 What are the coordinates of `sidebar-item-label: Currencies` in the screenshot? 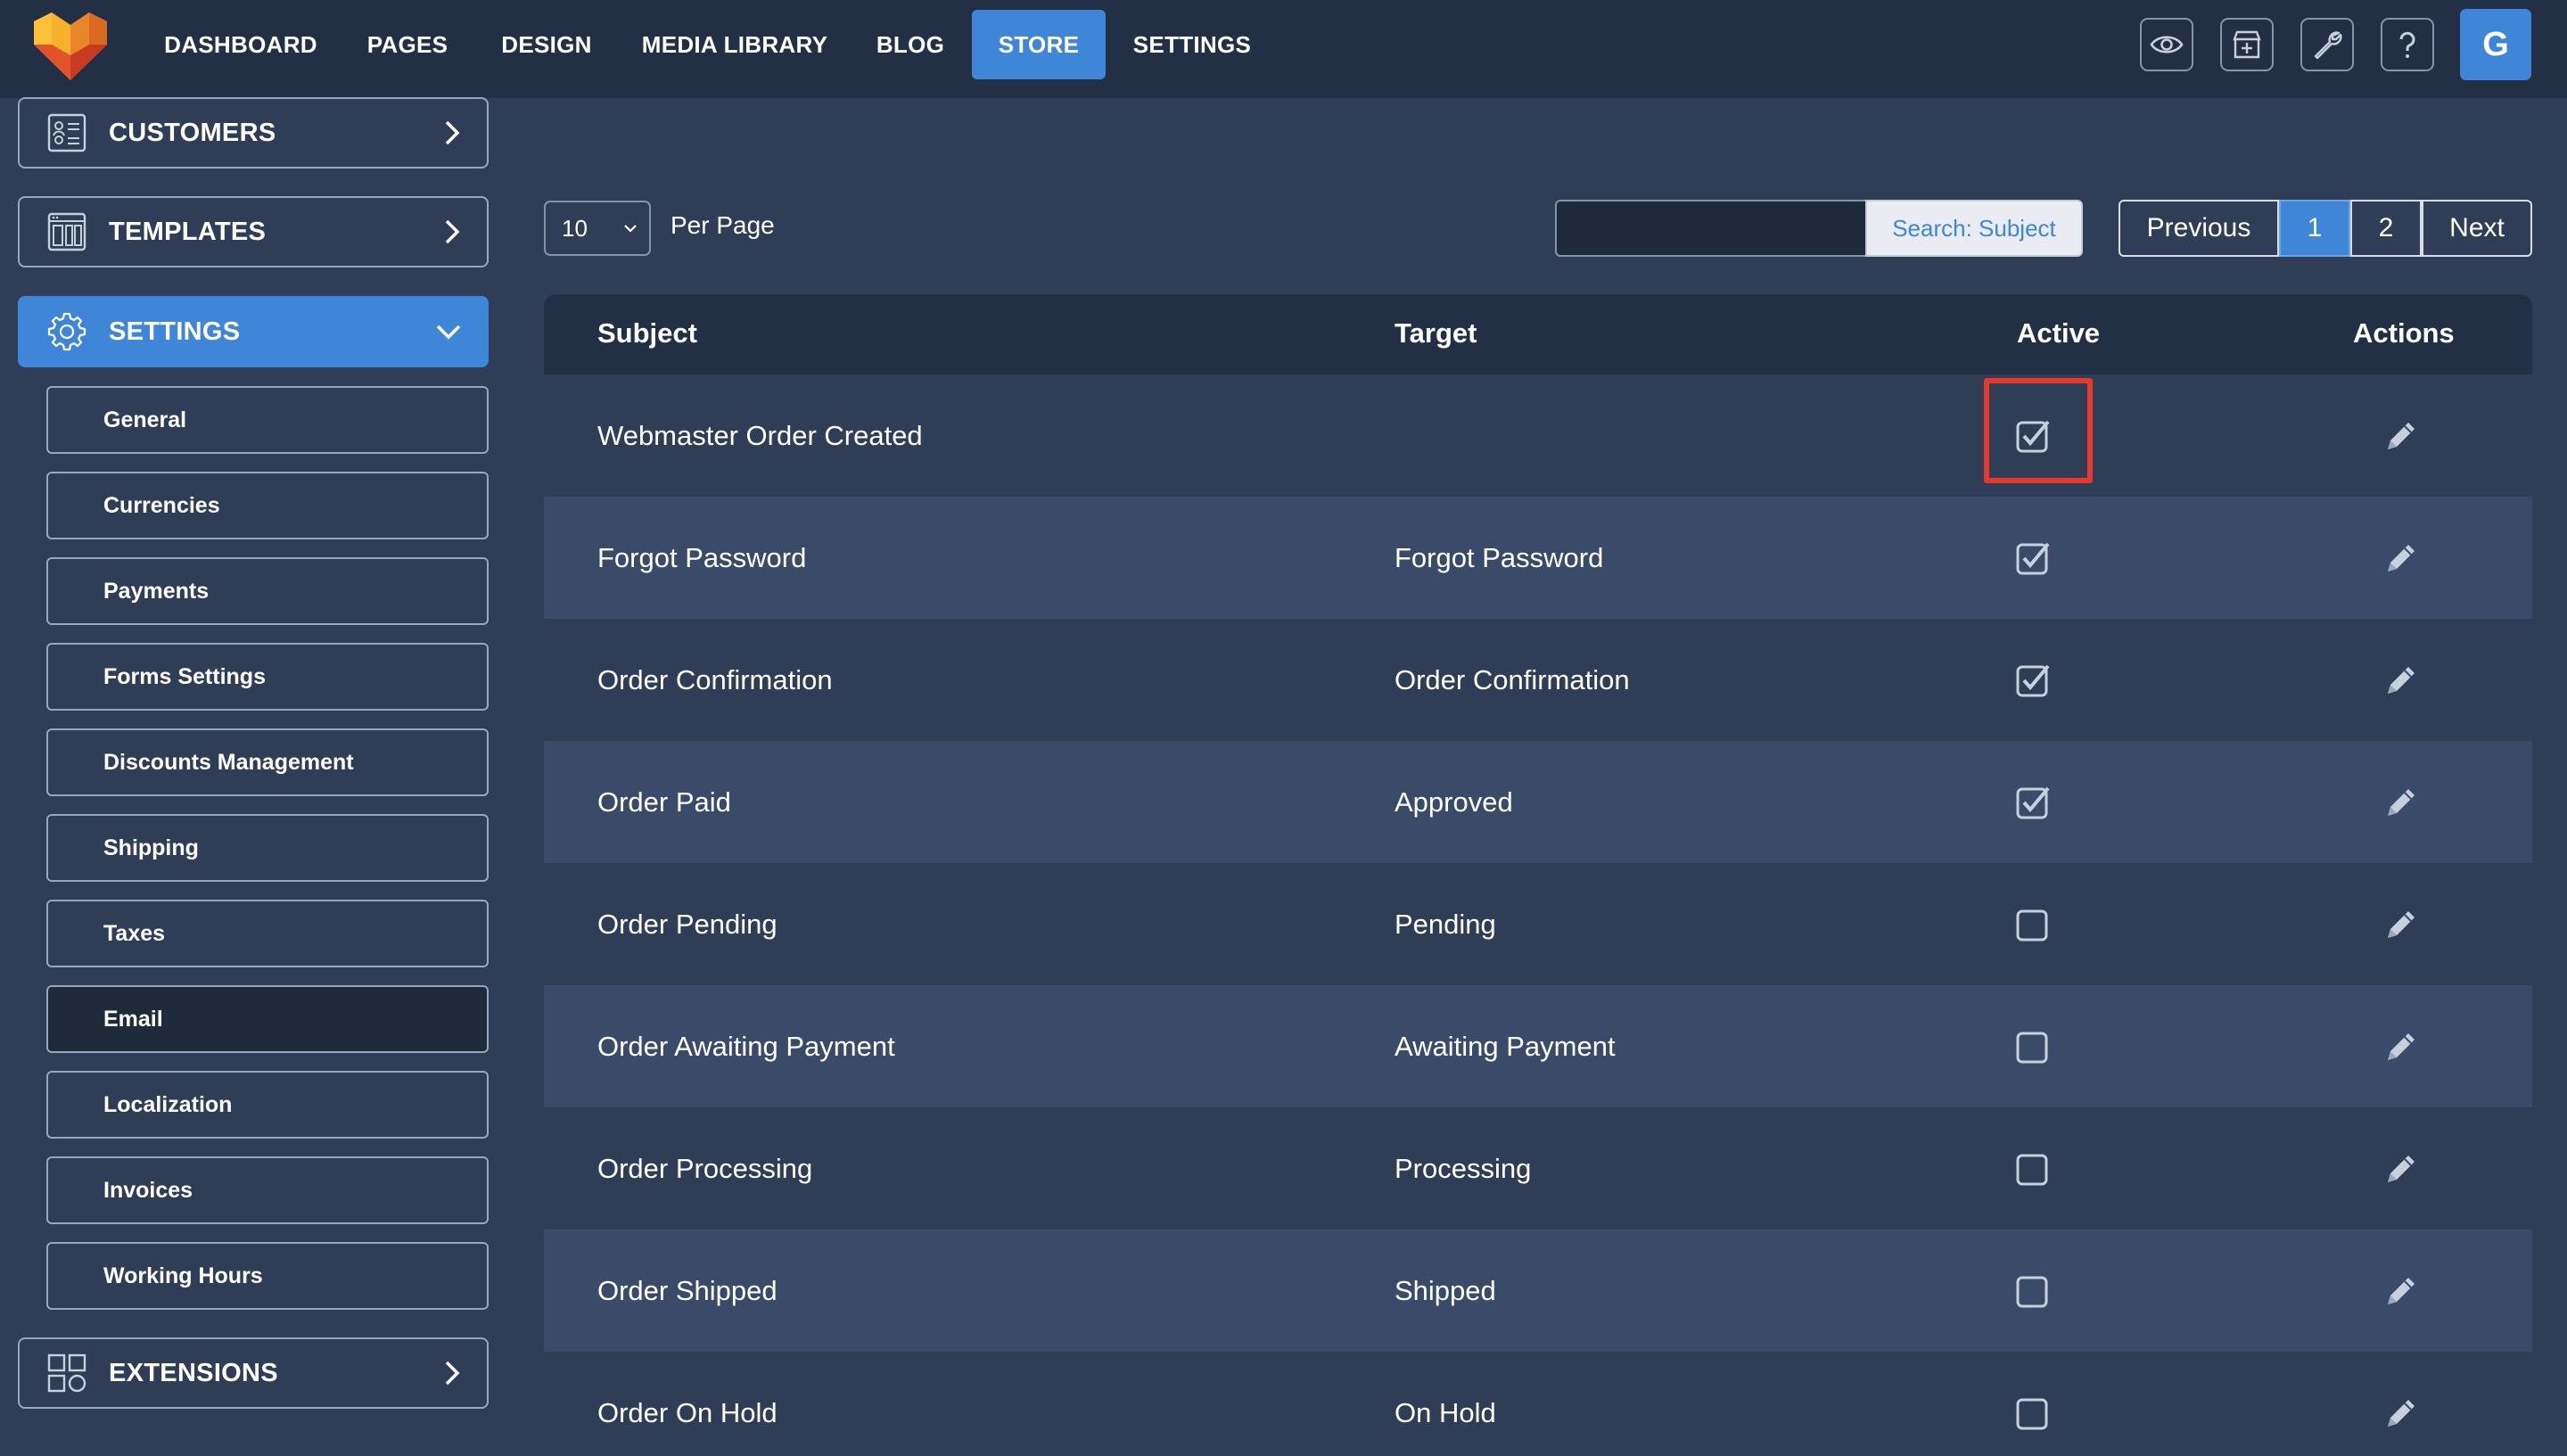 It's located at (161, 505).